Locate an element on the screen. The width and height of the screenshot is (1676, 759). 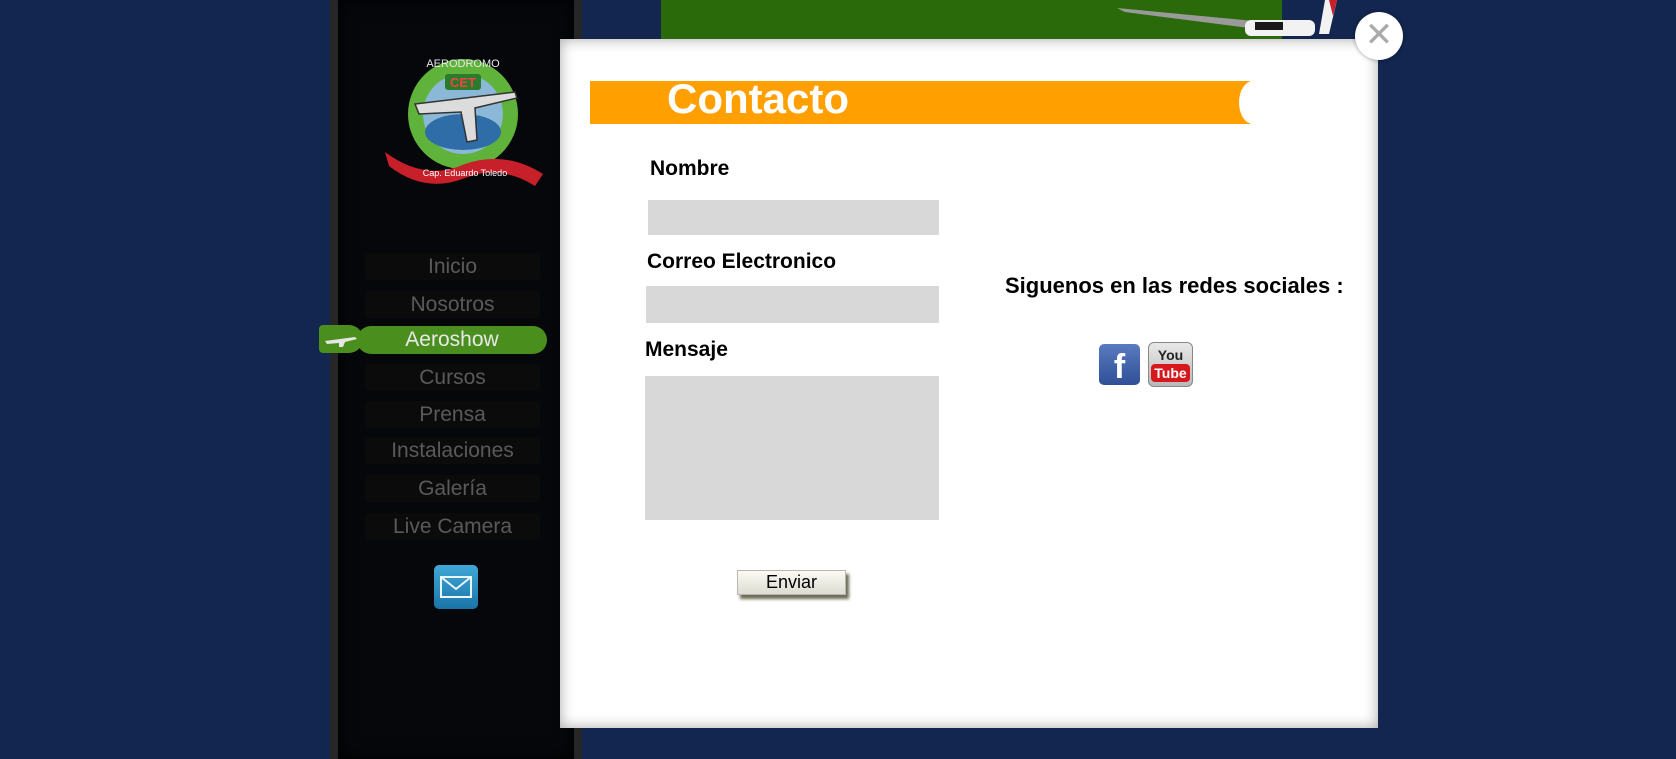
youtube-you-text: You is located at coordinates (1170, 355).